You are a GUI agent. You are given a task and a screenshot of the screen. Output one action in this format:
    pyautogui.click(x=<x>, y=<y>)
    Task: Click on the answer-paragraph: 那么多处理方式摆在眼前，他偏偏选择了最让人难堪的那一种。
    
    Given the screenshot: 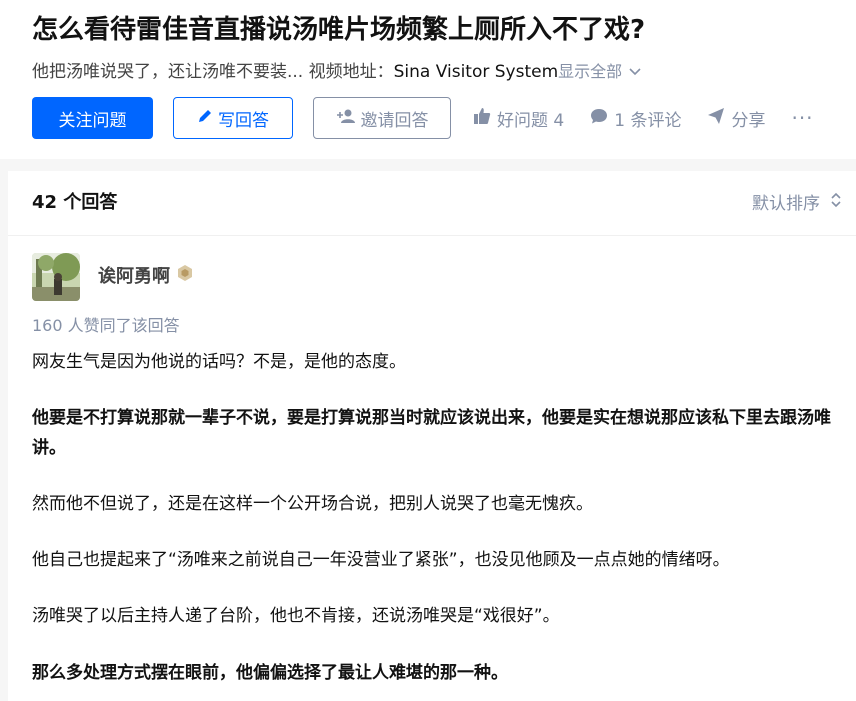 What is the action you would take?
    pyautogui.click(x=270, y=673)
    